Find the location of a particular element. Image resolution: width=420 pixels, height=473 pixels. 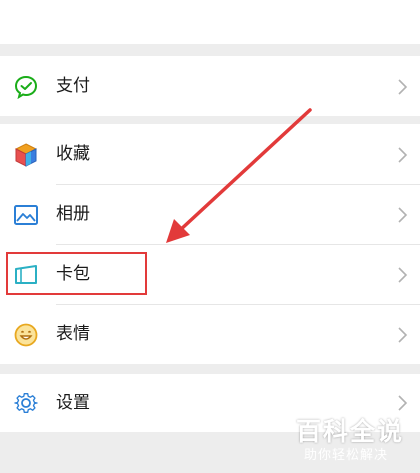

album-picture-icon is located at coordinates (26, 215).